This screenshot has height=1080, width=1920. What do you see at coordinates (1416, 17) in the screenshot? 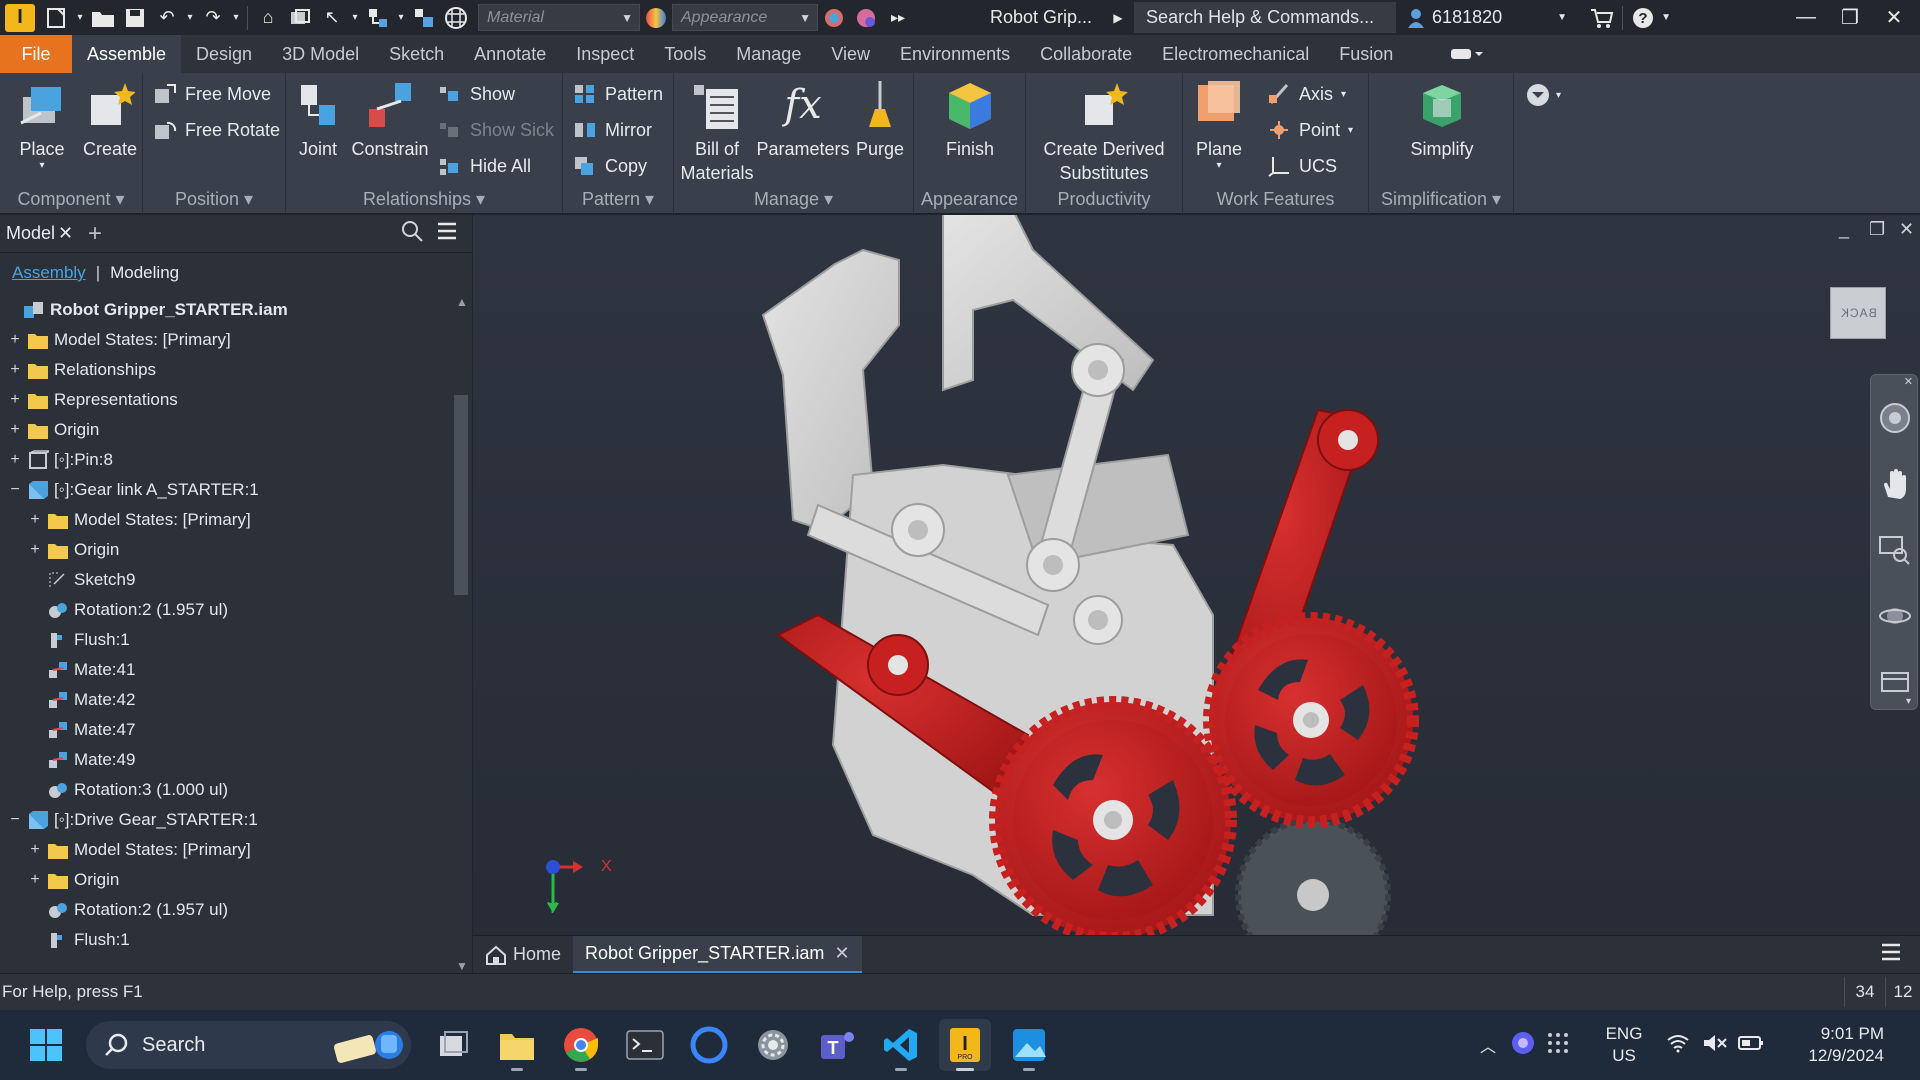
I see `user-icon` at bounding box center [1416, 17].